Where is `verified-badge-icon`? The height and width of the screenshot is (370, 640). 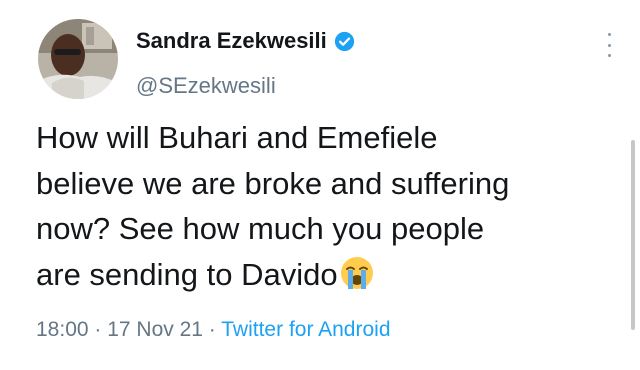
verified-badge-icon is located at coordinates (344, 41).